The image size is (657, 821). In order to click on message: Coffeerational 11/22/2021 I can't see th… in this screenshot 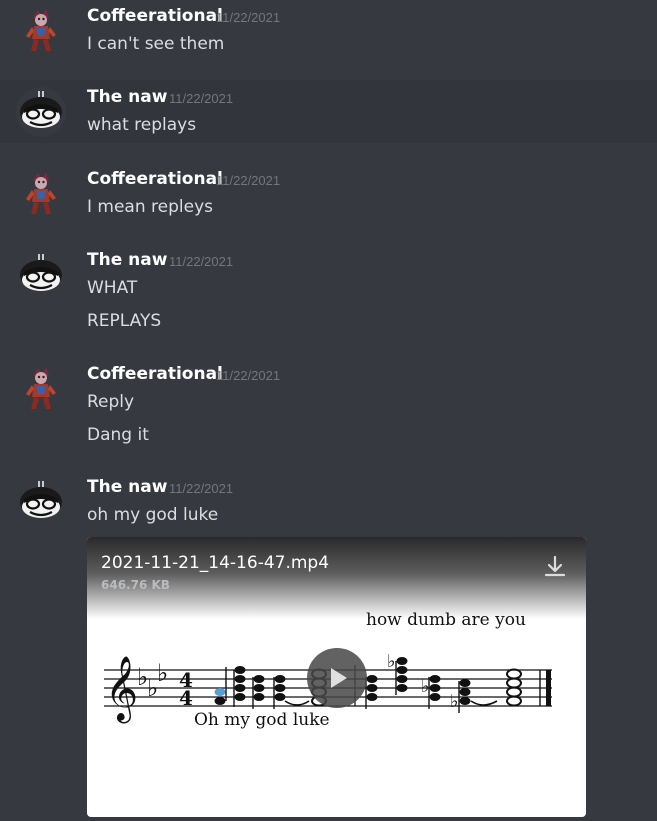, I will do `click(328, 40)`.